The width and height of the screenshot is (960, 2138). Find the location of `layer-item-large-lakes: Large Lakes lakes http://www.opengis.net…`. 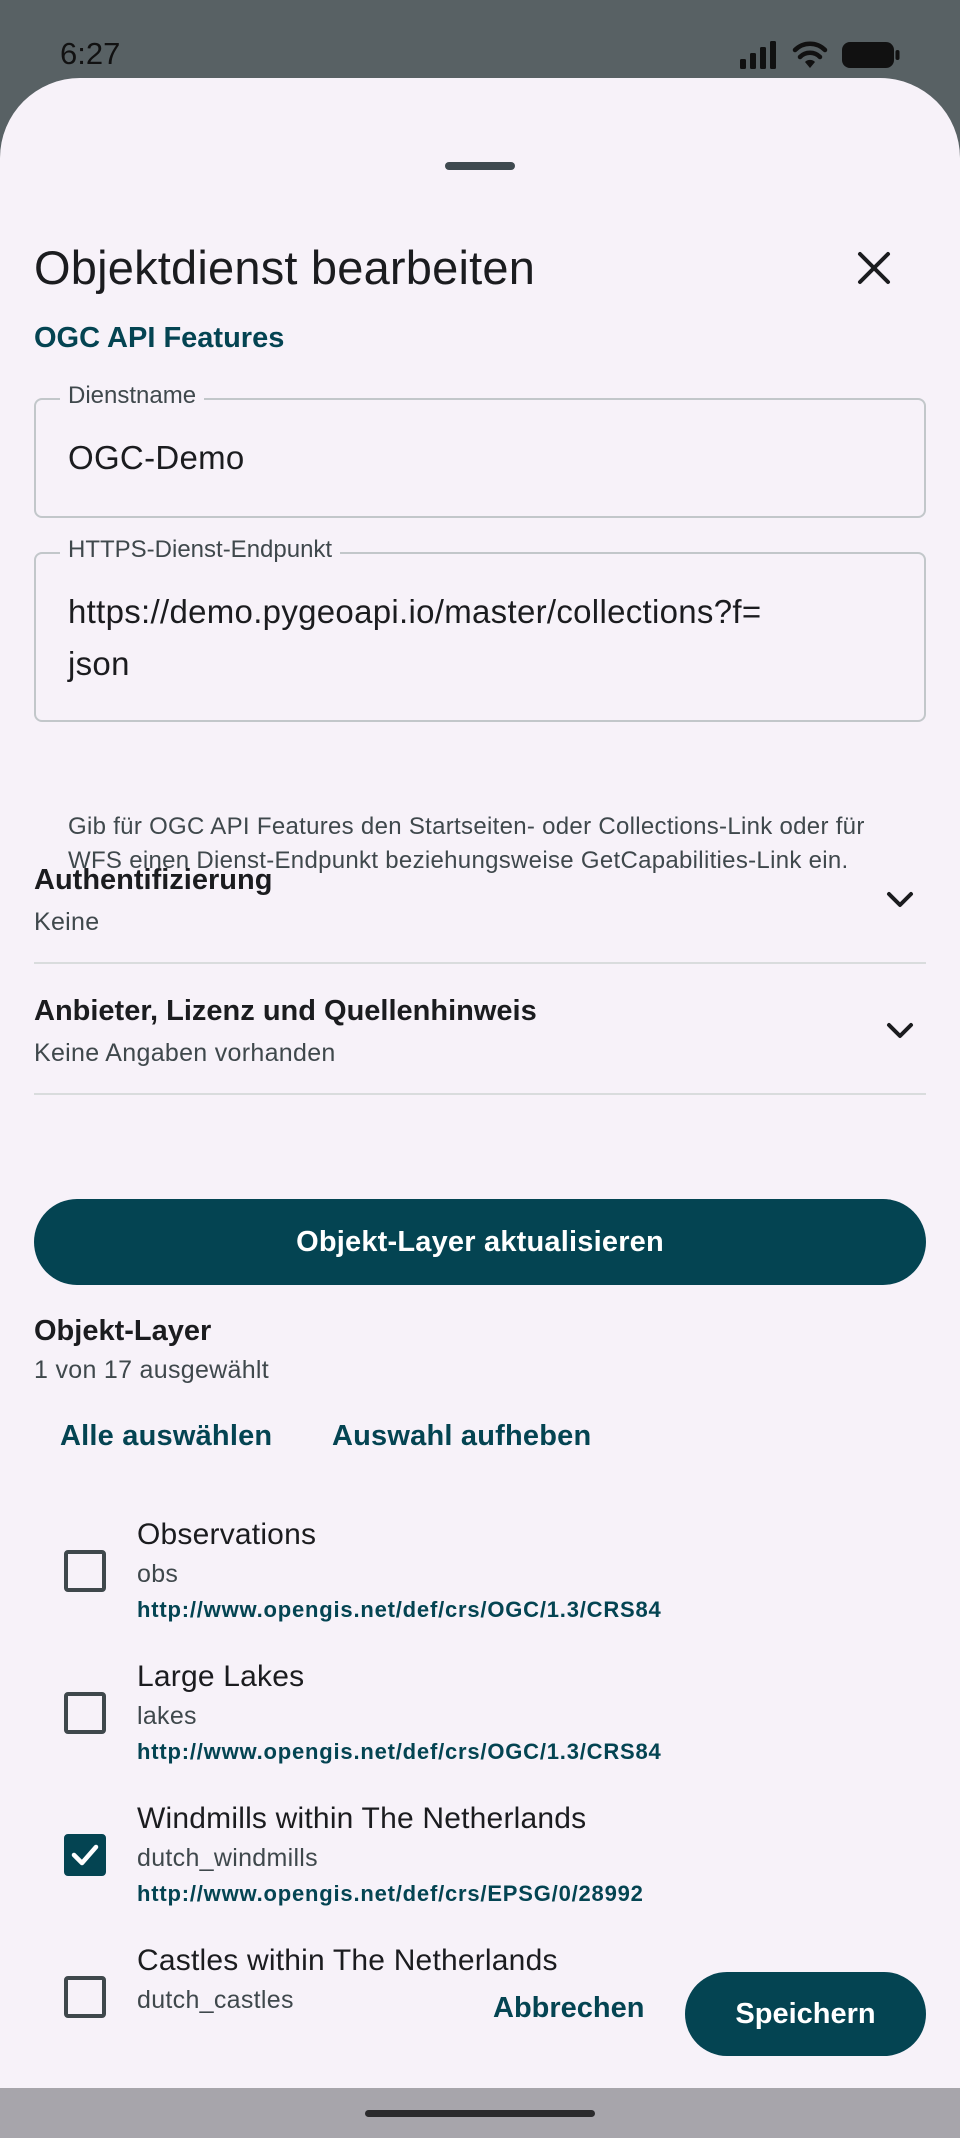

layer-item-large-lakes: Large Lakes lakes http://www.opengis.net… is located at coordinates (480, 1730).